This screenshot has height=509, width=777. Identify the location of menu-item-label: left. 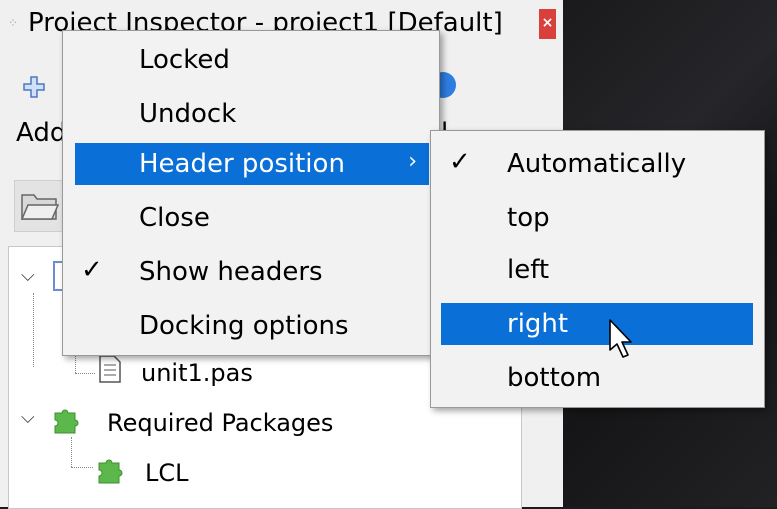
(528, 270).